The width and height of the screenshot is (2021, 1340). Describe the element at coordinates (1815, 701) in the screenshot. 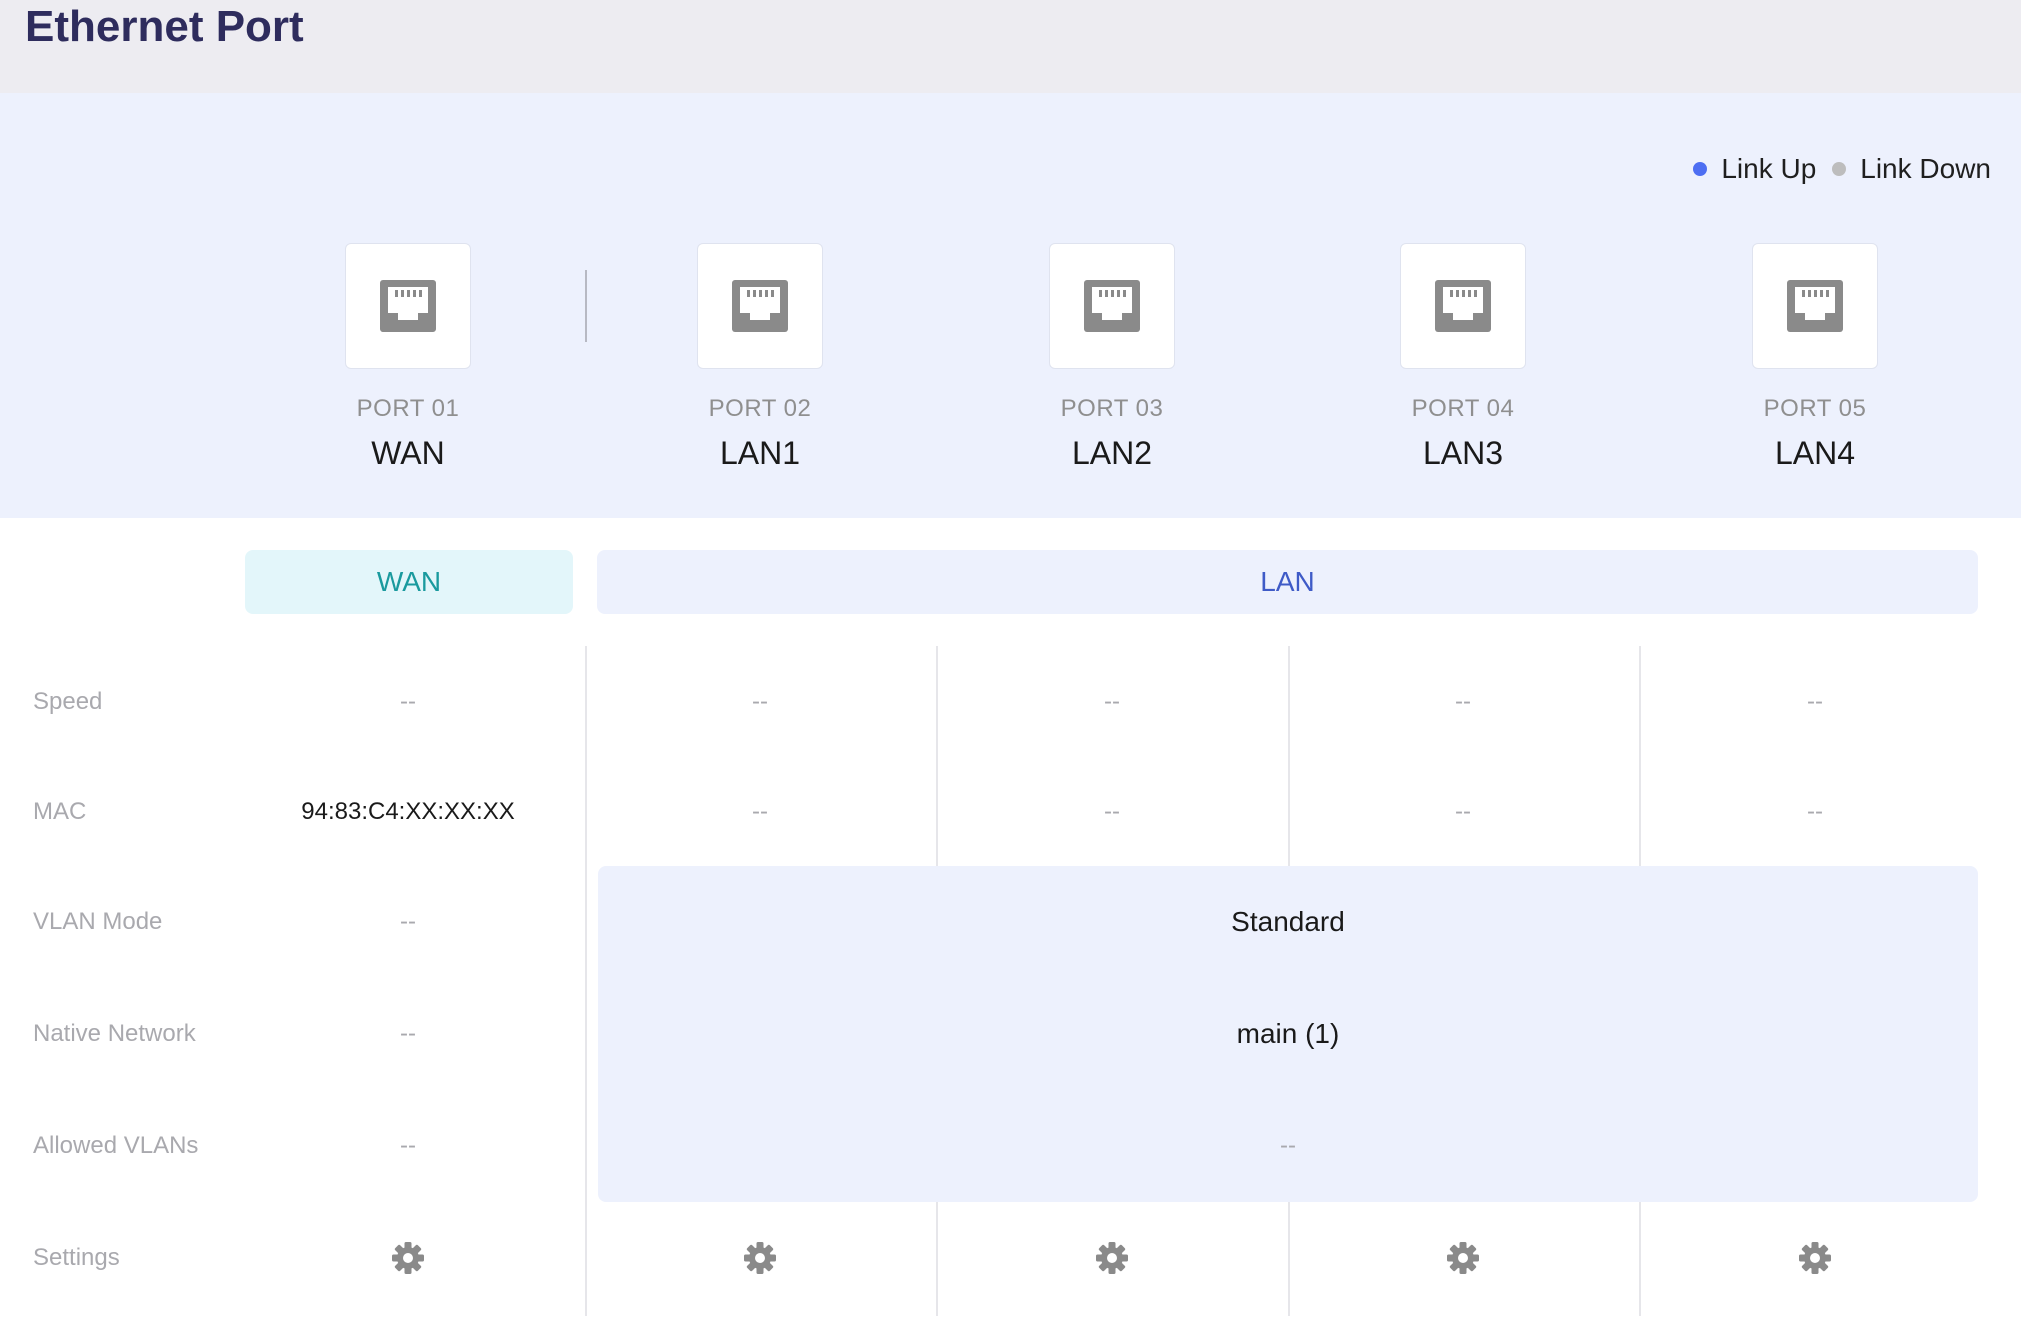

I see `speed-value-lan4: --` at that location.